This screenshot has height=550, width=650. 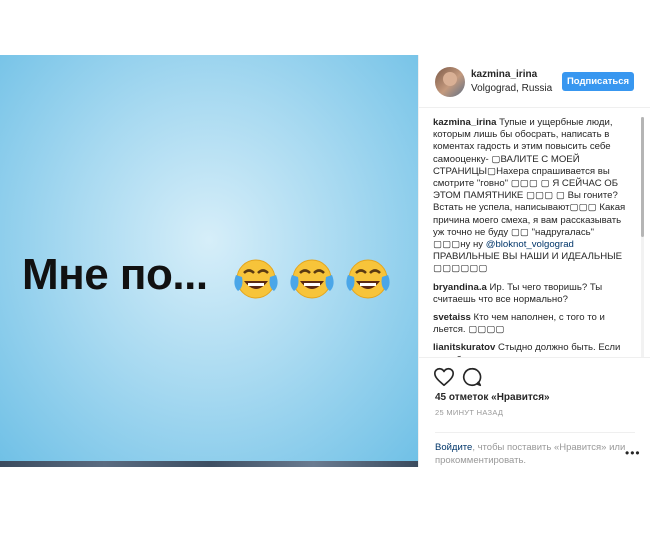 I want to click on more-options-icon: •••, so click(x=633, y=453).